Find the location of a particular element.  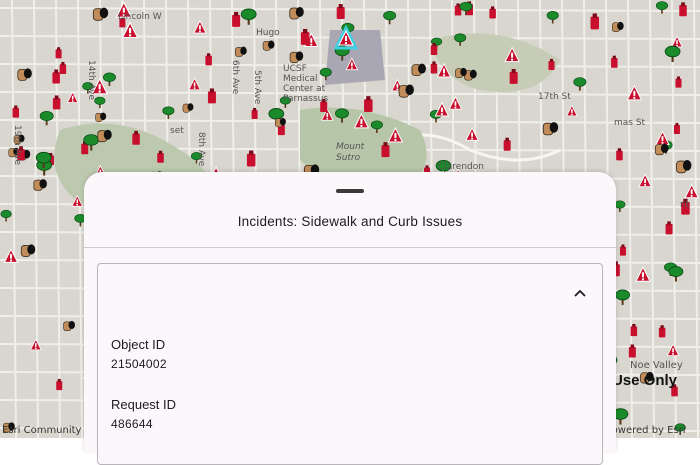

map-label-mas-st: mas St is located at coordinates (630, 123).